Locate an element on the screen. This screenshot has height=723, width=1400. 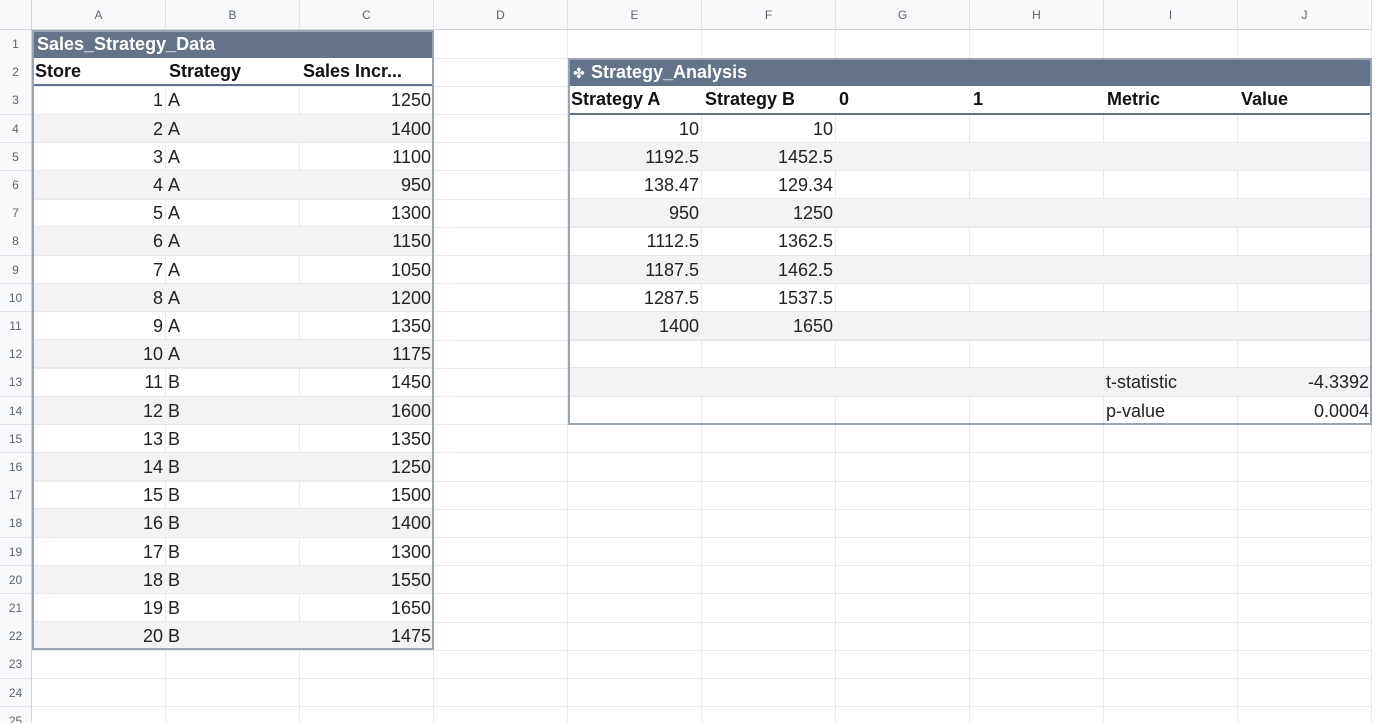
row-header-2: 2 is located at coordinates (16, 72).